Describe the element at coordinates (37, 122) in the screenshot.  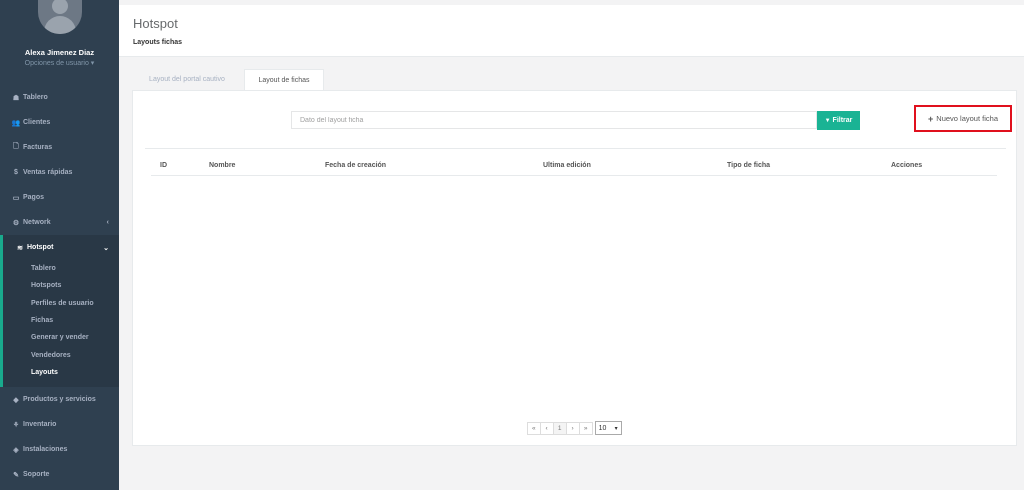
I see `sidebar-item-label: Clientes` at that location.